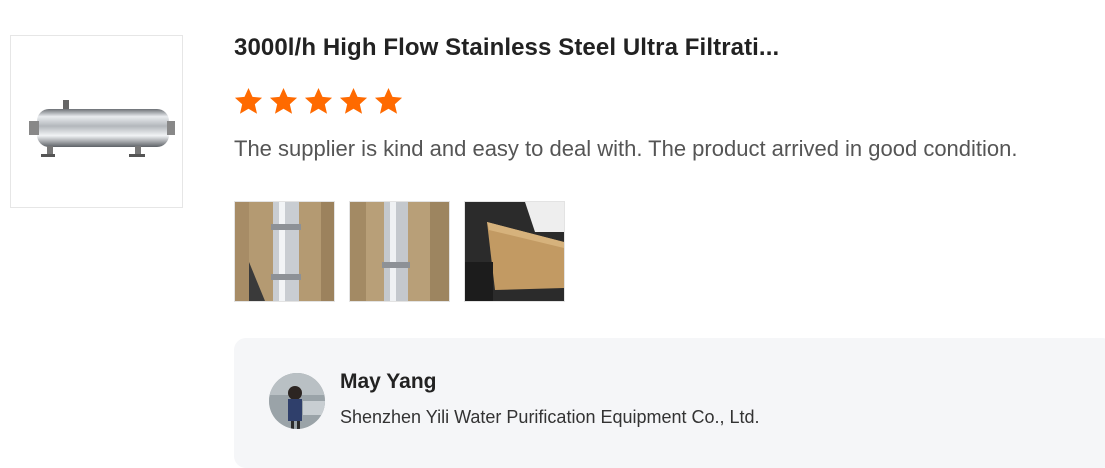 The width and height of the screenshot is (1105, 468). What do you see at coordinates (96, 121) in the screenshot?
I see `product-thumbnail` at bounding box center [96, 121].